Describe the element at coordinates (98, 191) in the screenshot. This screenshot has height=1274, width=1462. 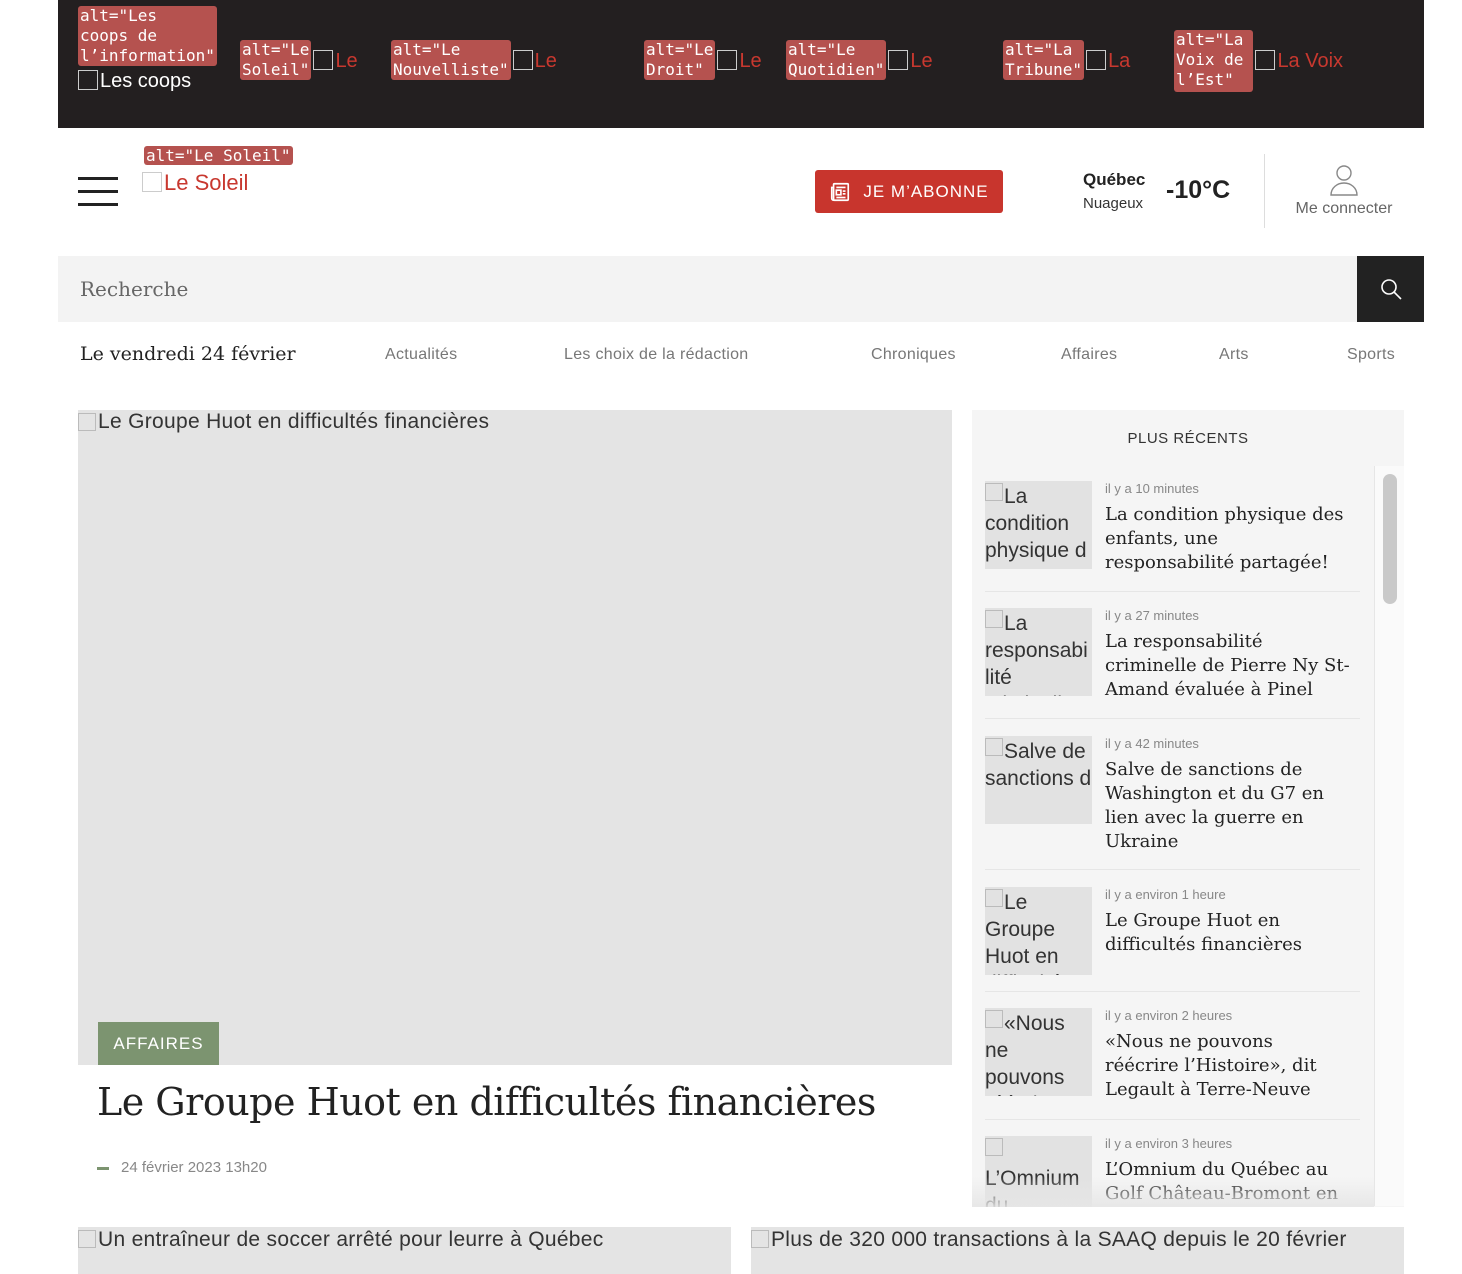
I see `menu-hamburger-icon` at that location.